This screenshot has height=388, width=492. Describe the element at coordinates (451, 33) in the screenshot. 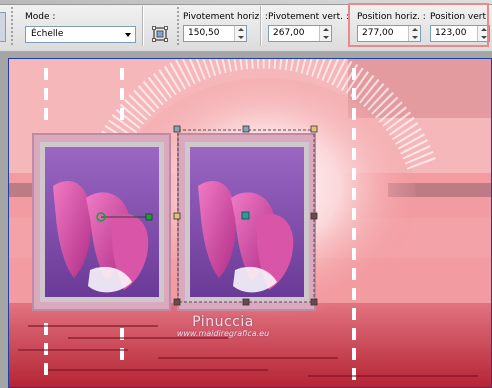

I see `pos-v-value: 123,00` at that location.